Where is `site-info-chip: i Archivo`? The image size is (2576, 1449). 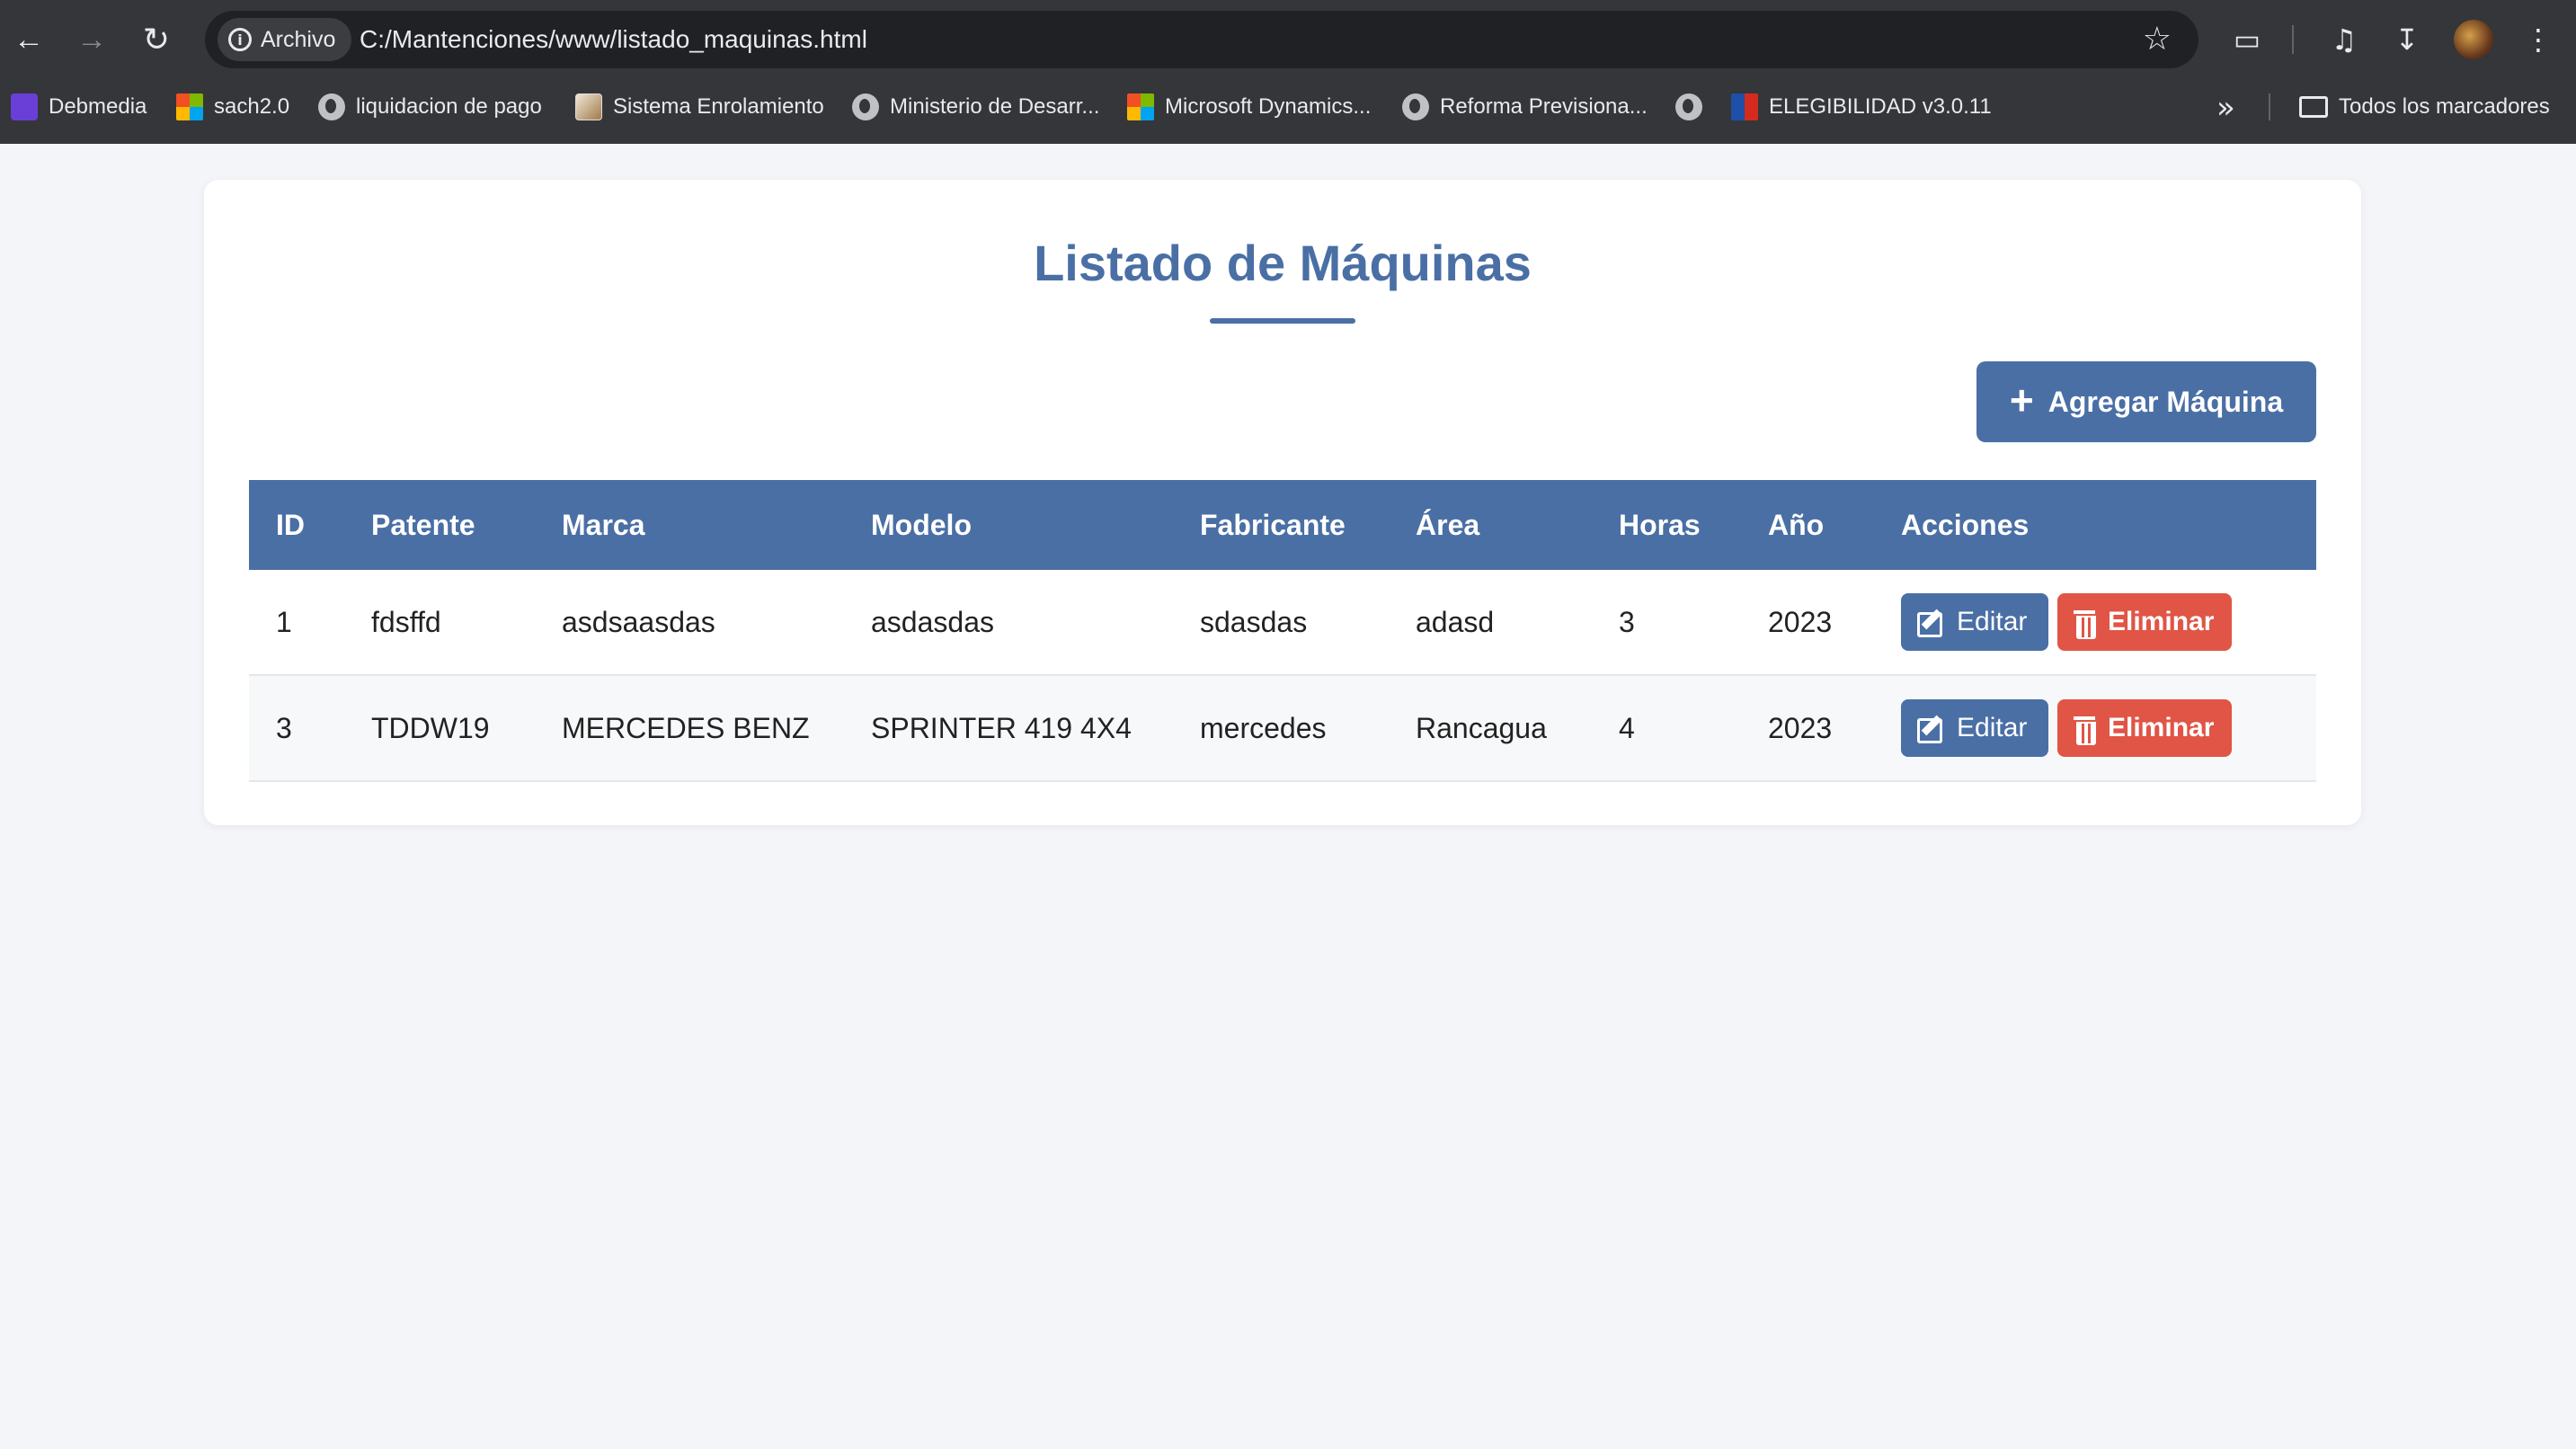
site-info-chip: i Archivo is located at coordinates (285, 39).